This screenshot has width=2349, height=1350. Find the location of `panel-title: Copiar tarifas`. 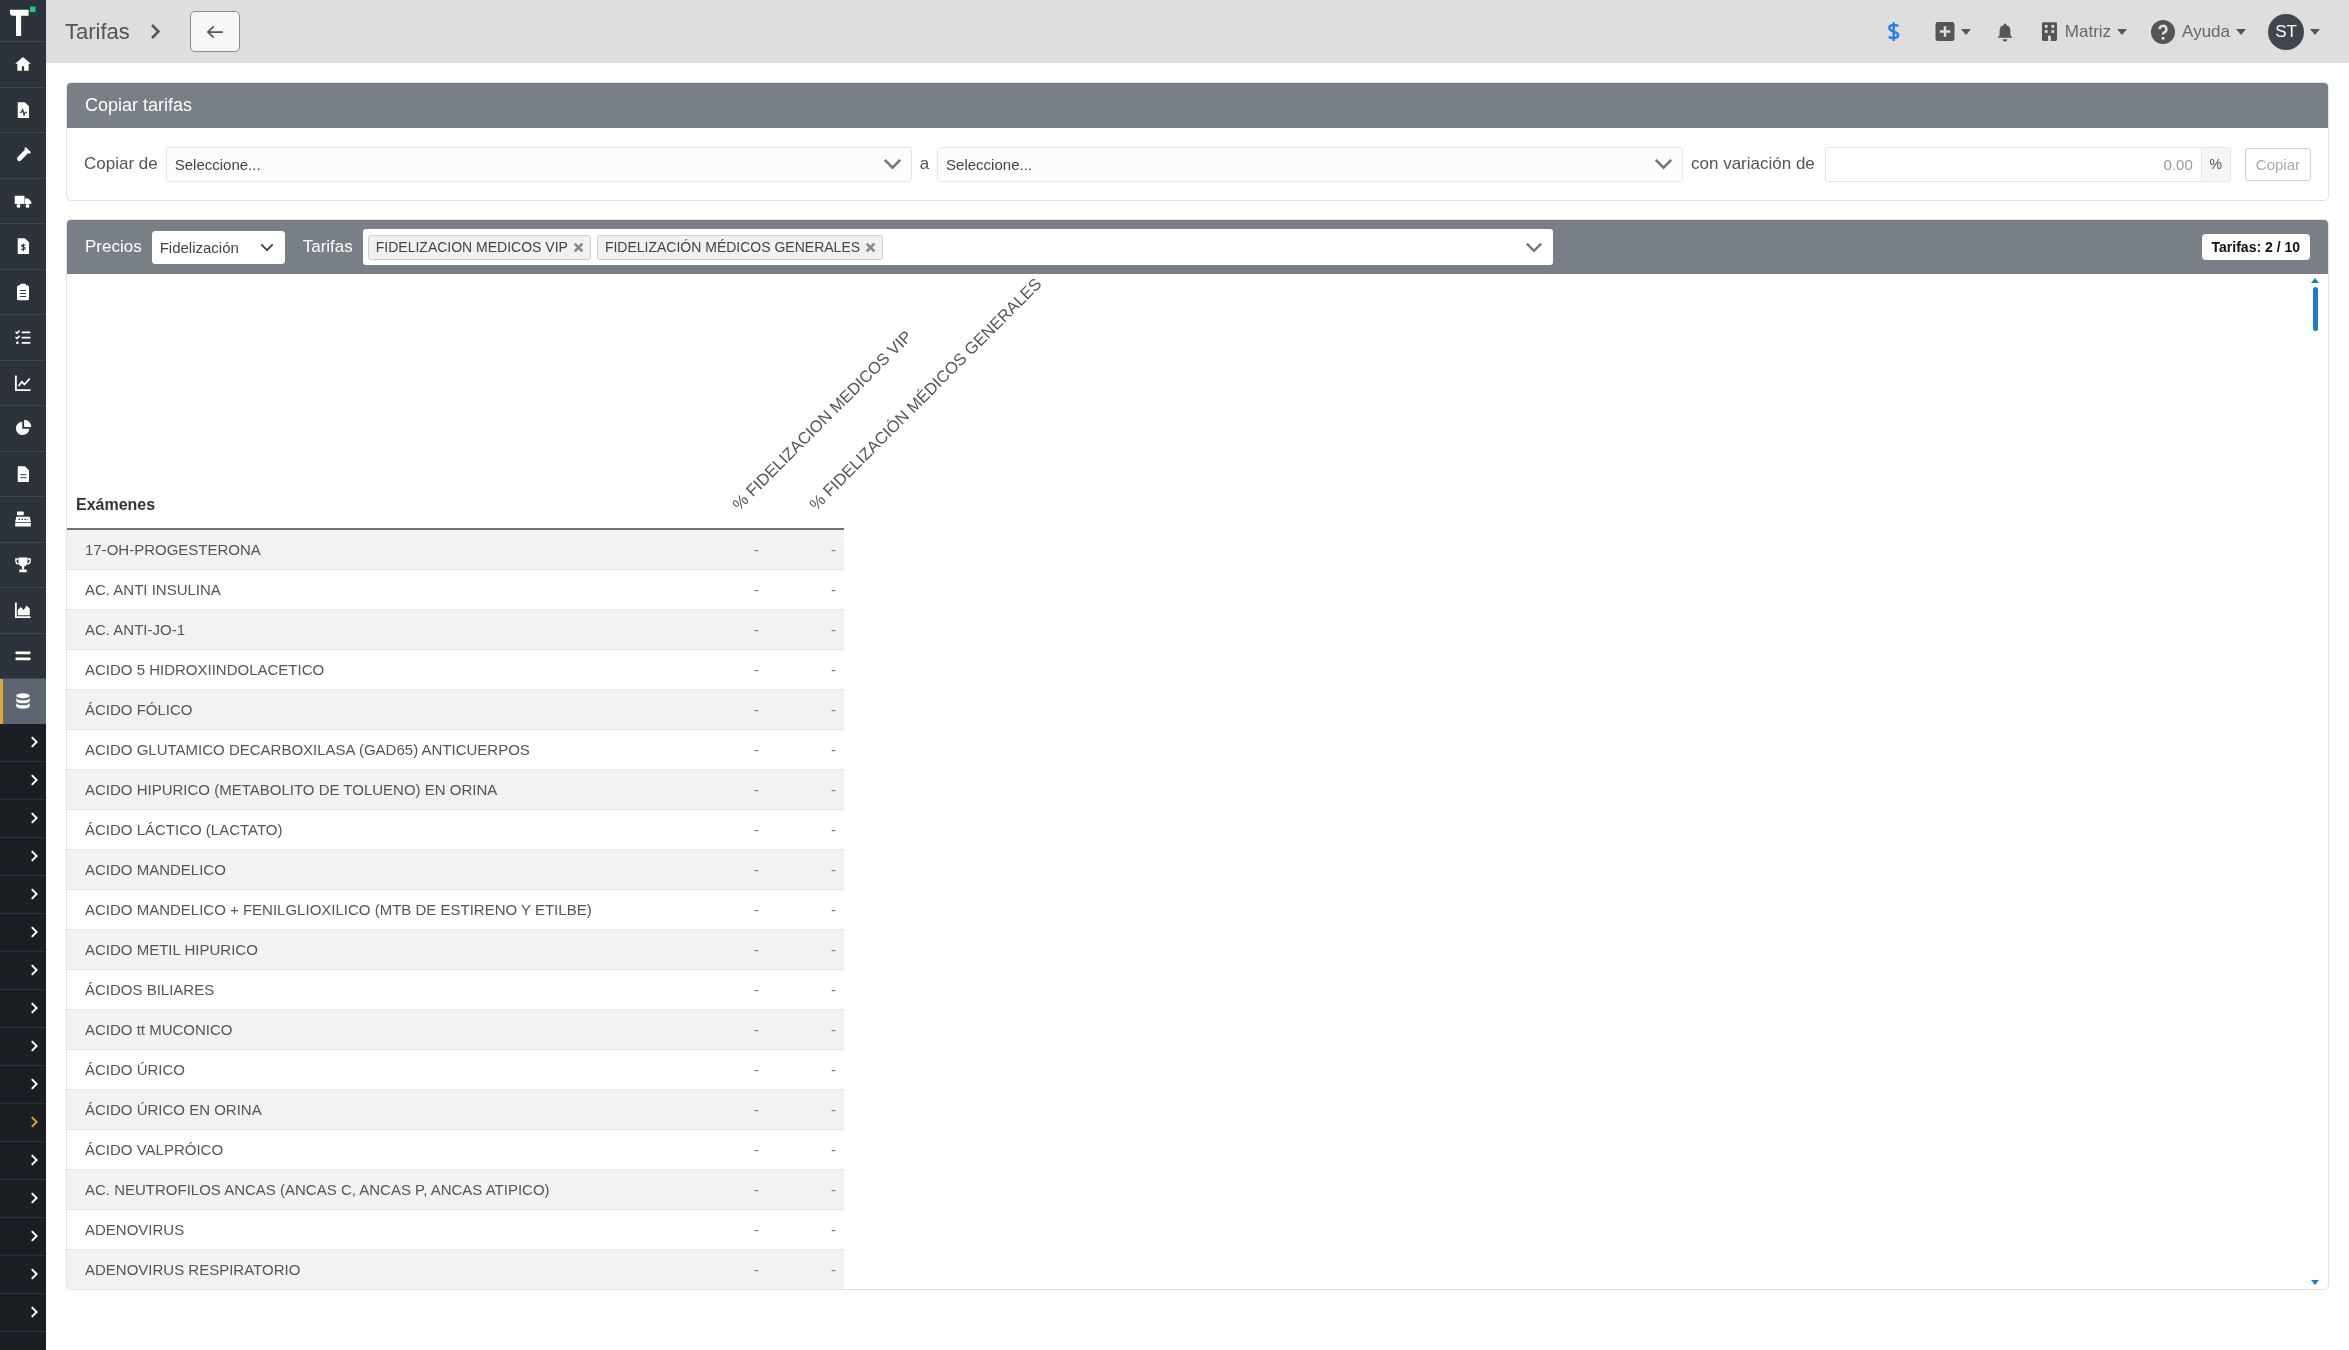

panel-title: Copiar tarifas is located at coordinates (139, 105).